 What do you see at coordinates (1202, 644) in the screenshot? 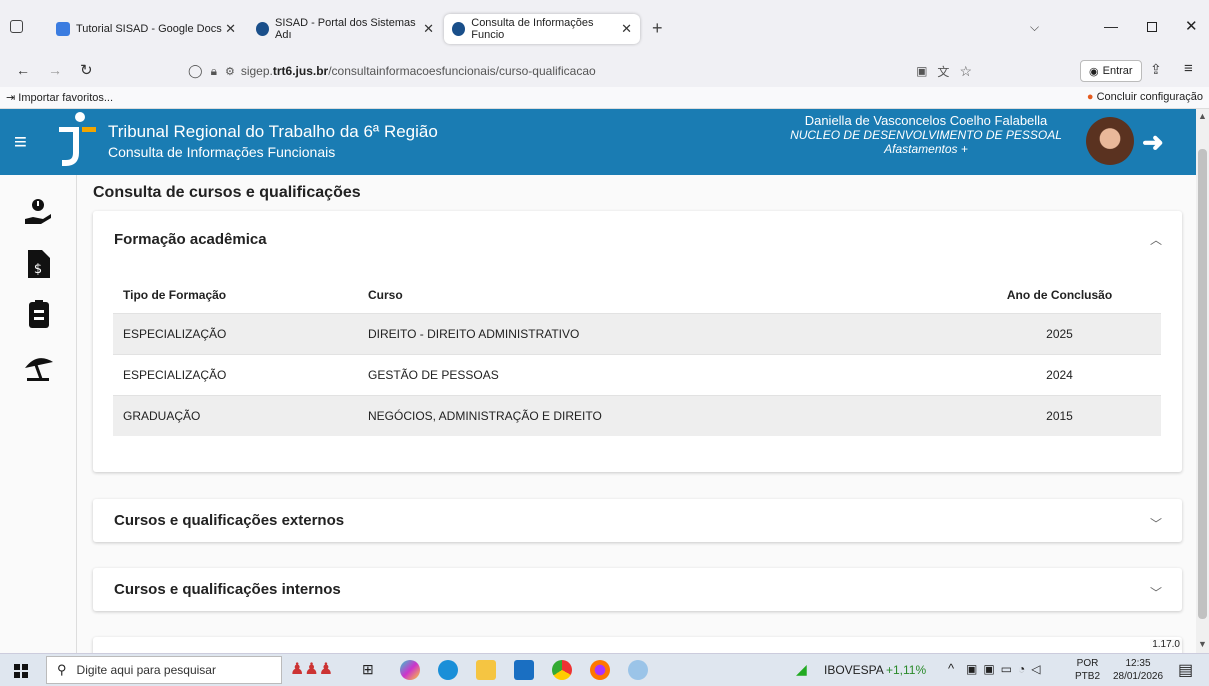
I see `scroll-down-icon: ▼` at bounding box center [1202, 644].